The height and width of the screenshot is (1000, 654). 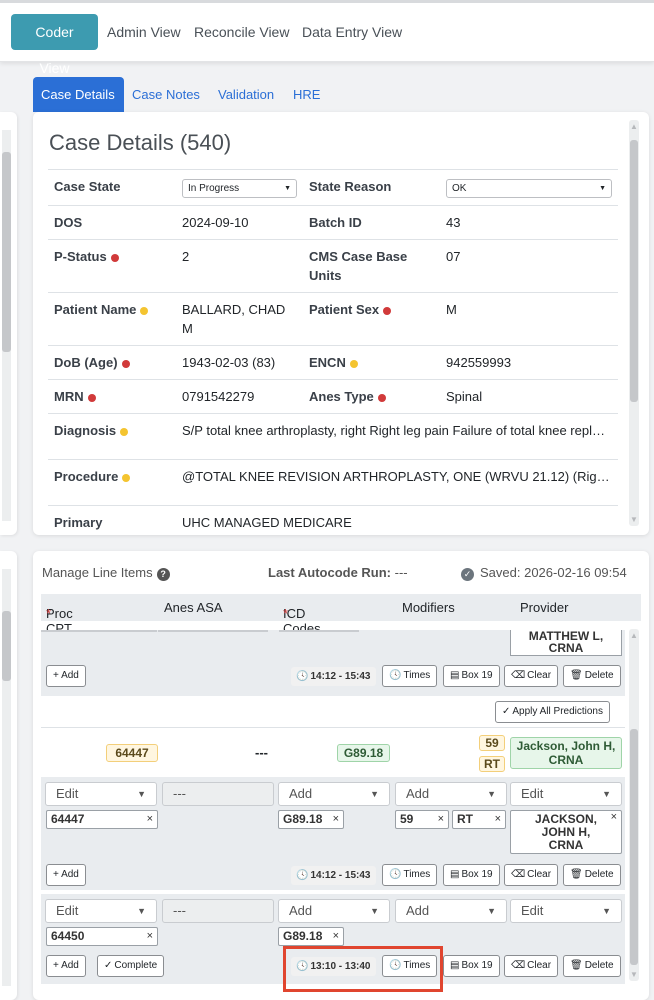 I want to click on provider-tag: MATTHEW L, CRNA, so click(x=566, y=643).